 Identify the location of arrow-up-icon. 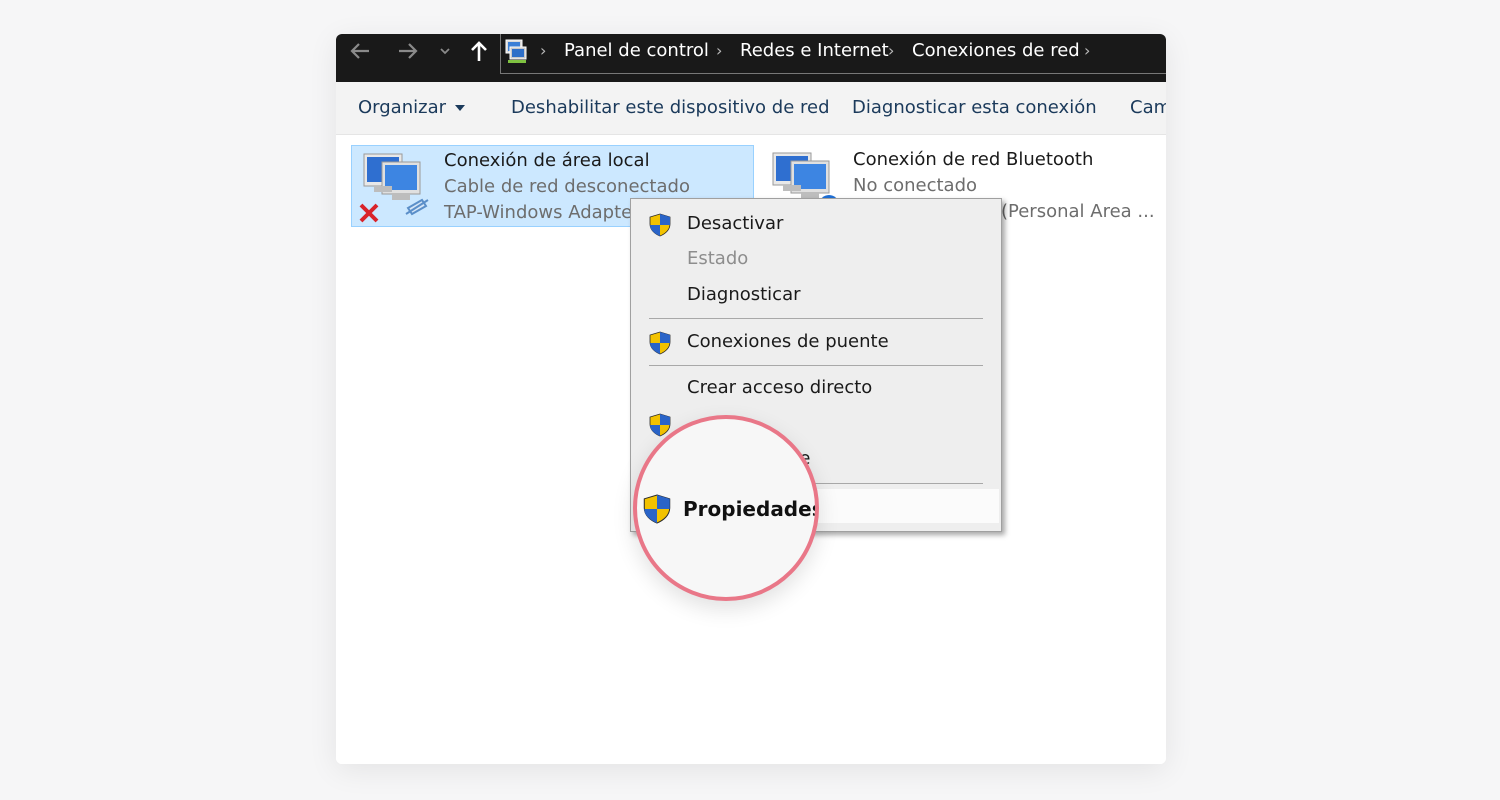
(479, 51).